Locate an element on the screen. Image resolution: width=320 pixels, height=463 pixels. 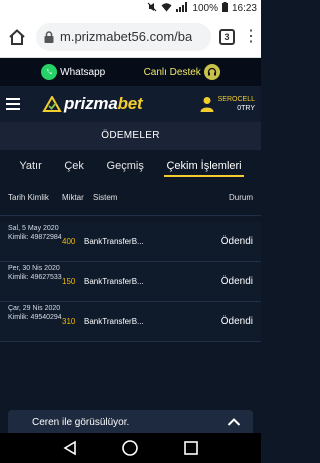
whatsapp-label: Whatsapp is located at coordinates (83, 72).